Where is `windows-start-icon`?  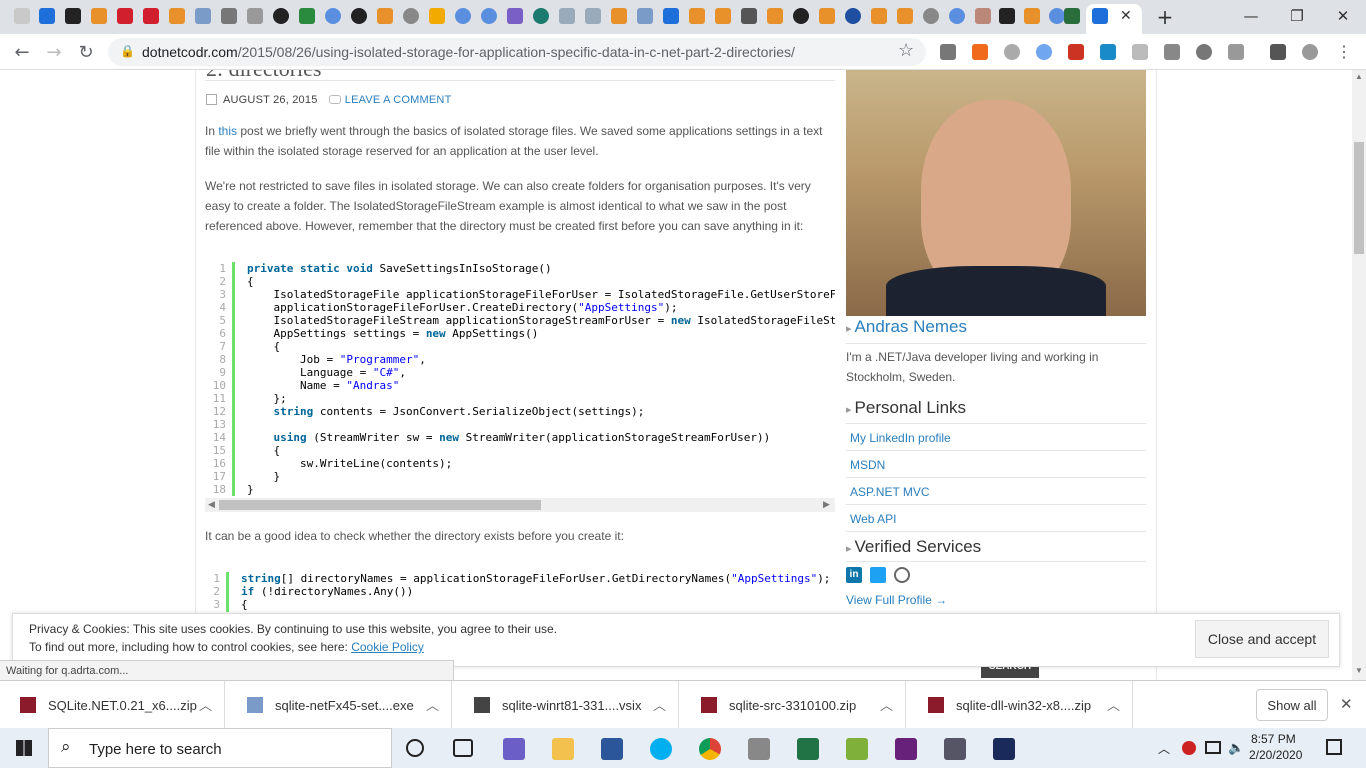 windows-start-icon is located at coordinates (24, 748).